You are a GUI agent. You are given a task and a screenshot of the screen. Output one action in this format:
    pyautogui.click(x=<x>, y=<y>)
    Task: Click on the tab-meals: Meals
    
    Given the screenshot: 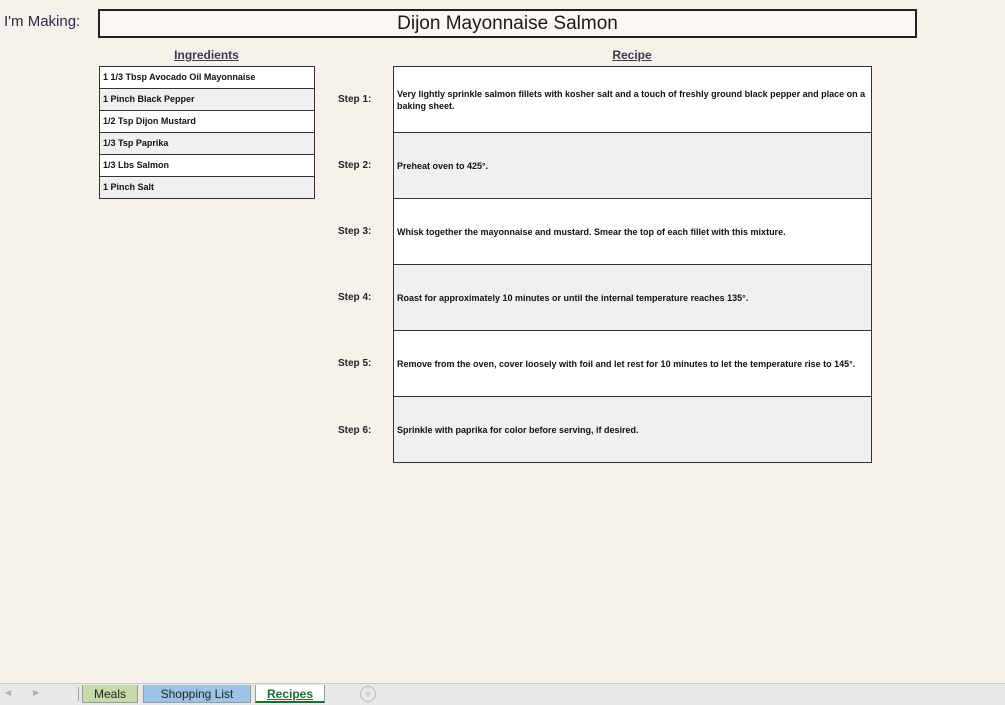 What is the action you would take?
    pyautogui.click(x=110, y=694)
    